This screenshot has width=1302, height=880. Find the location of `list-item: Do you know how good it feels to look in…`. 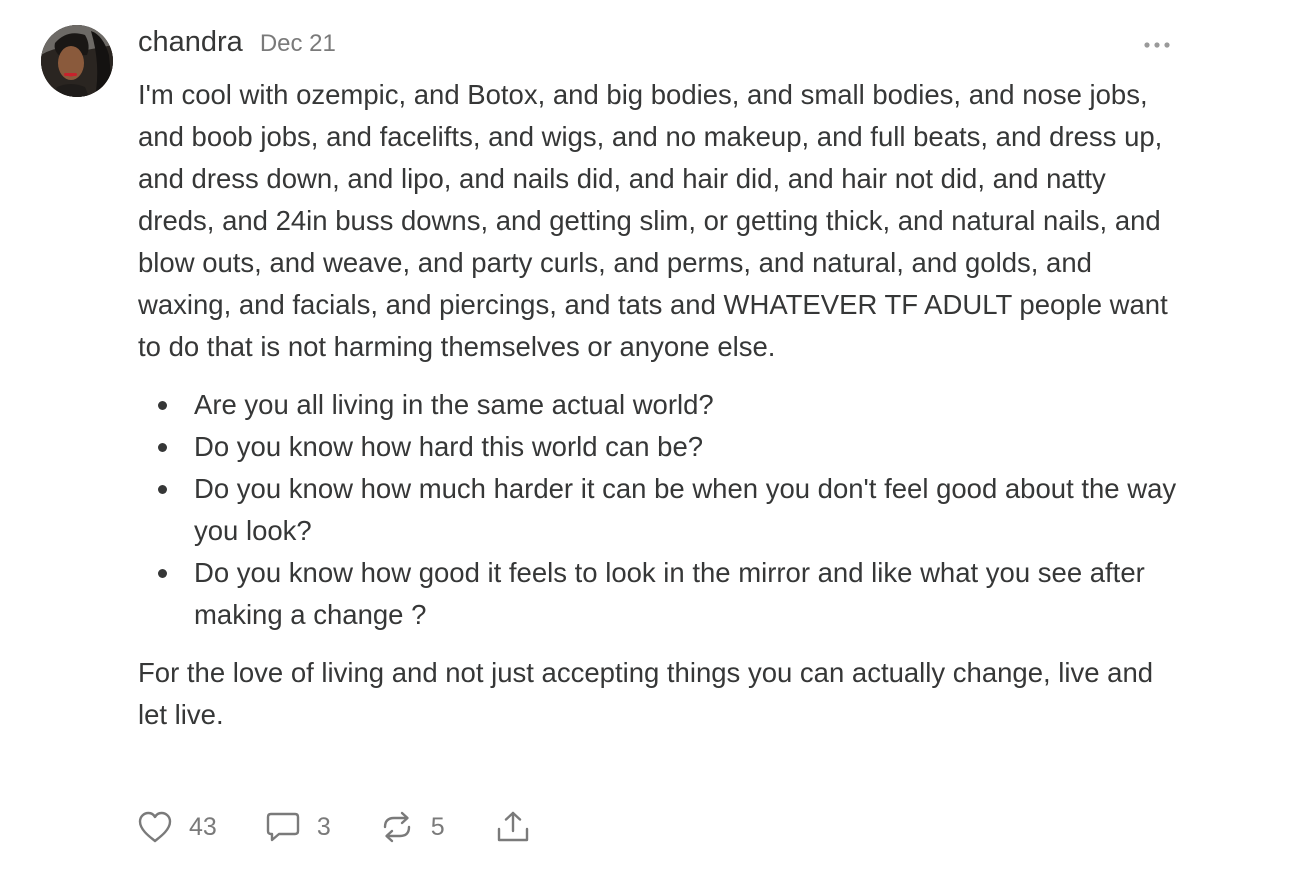

list-item: Do you know how good it feels to look in… is located at coordinates (668, 594).